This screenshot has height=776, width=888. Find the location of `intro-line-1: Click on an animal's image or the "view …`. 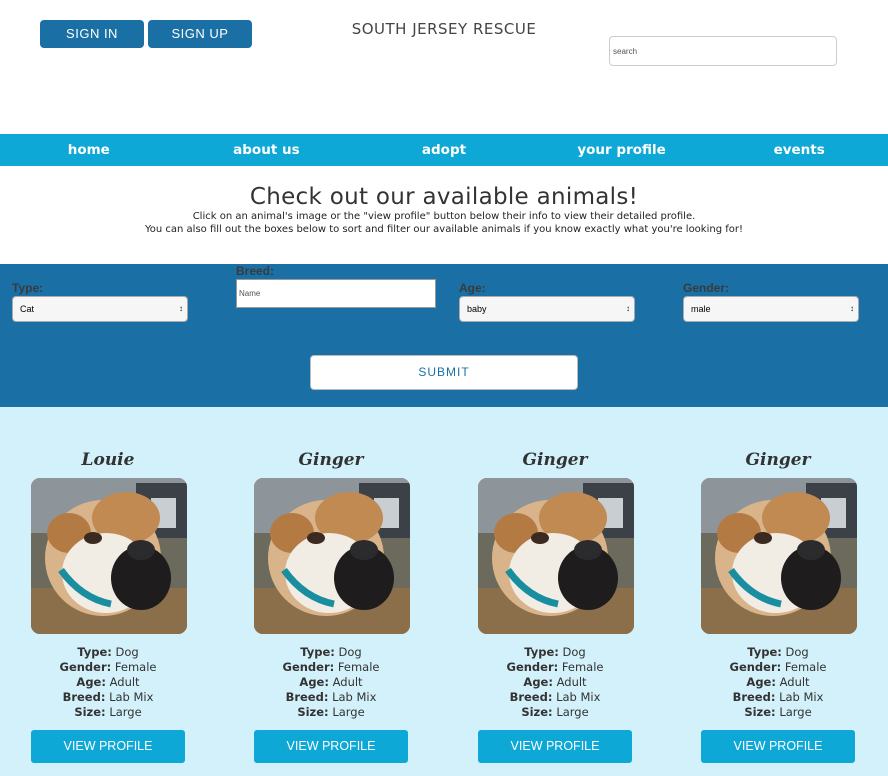

intro-line-1: Click on an animal's image or the "view … is located at coordinates (444, 216).